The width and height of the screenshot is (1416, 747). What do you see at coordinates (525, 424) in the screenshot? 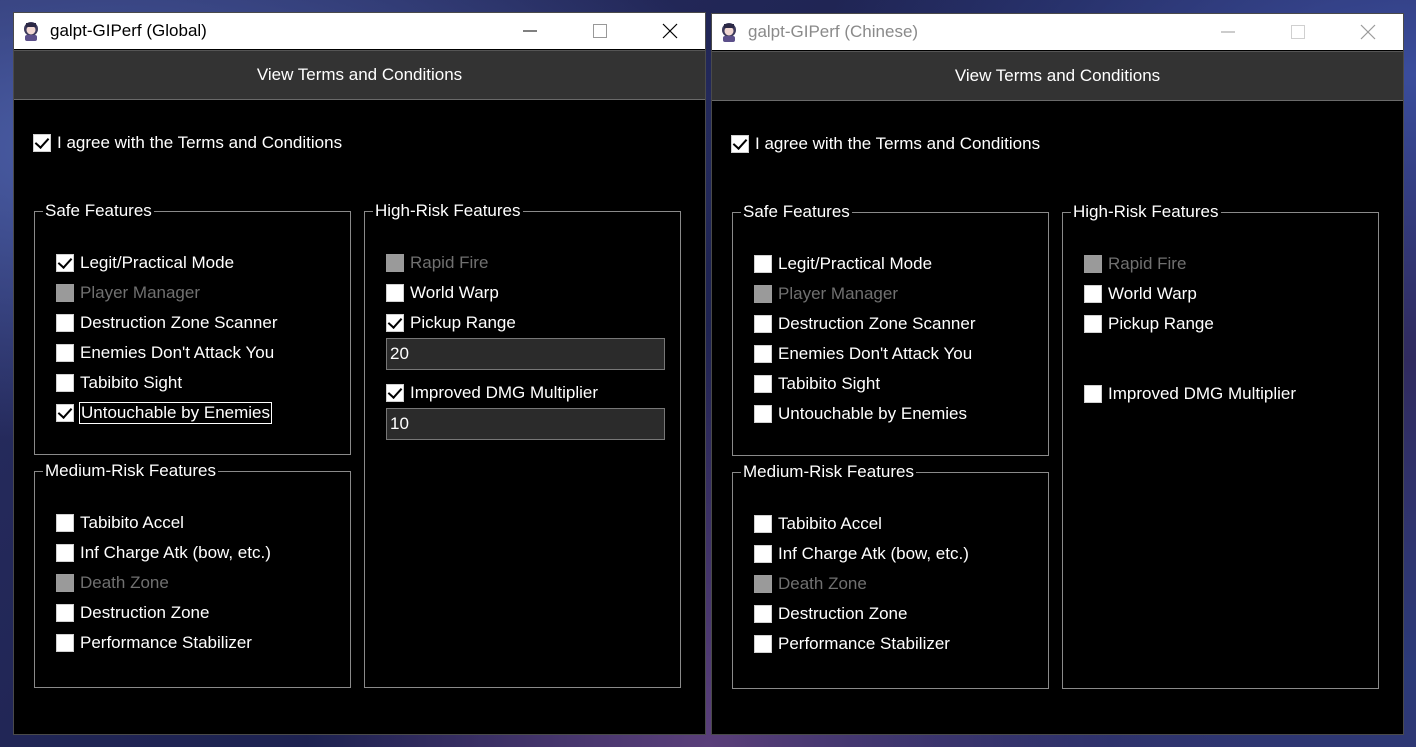
I see `dmg-multiplier-input: 10` at bounding box center [525, 424].